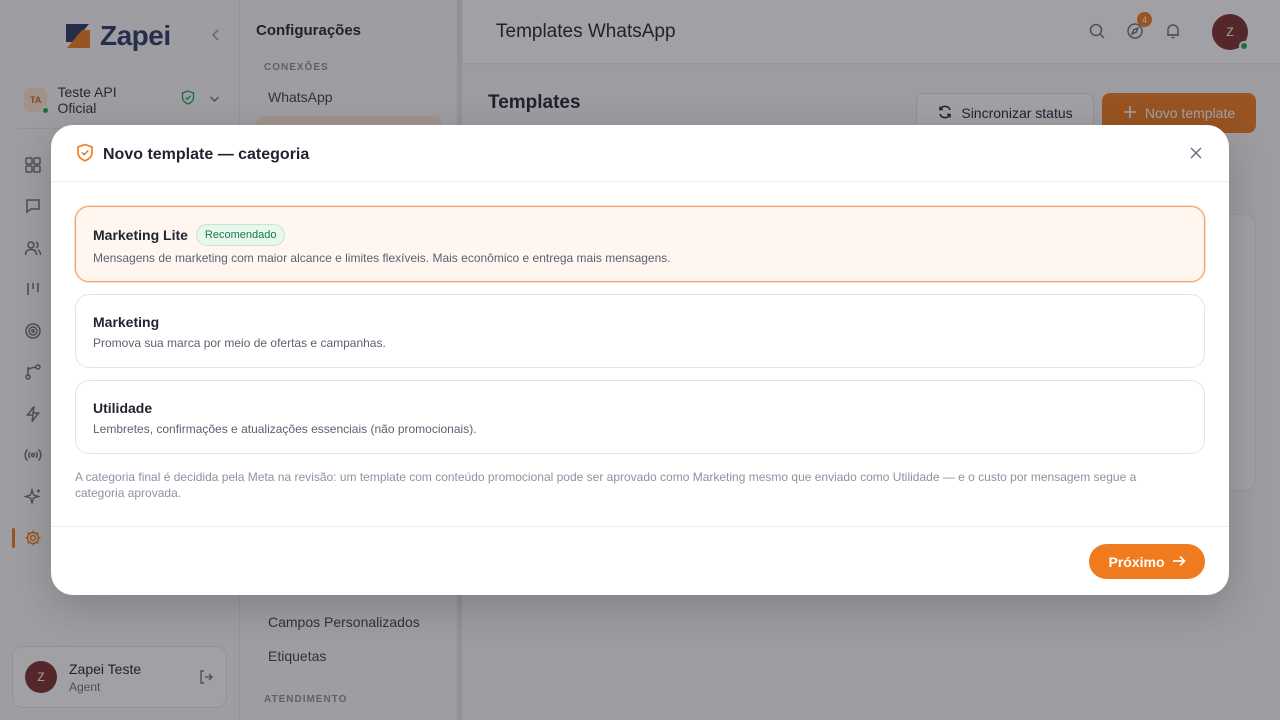  I want to click on arrow-right-icon, so click(1179, 562).